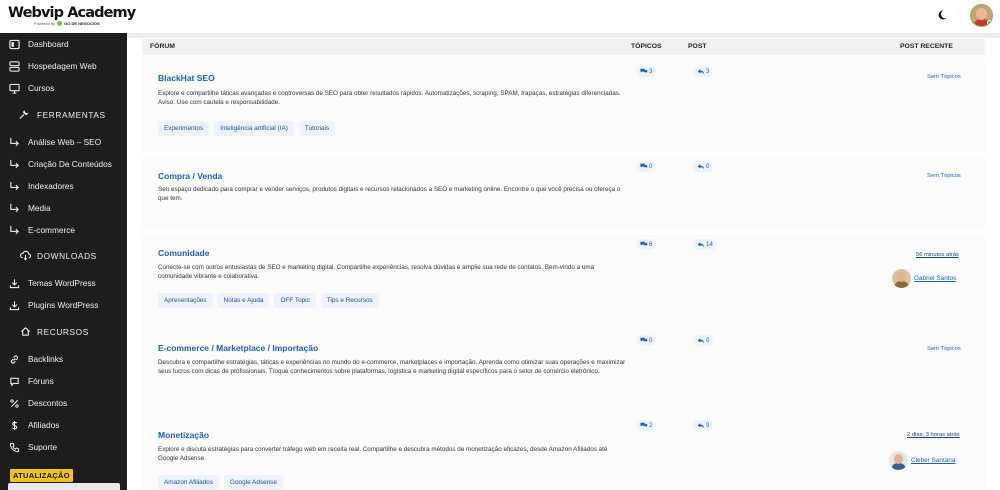 The height and width of the screenshot is (490, 1000). What do you see at coordinates (63, 332) in the screenshot?
I see `sidebar-section-recursos: RECURSOS` at bounding box center [63, 332].